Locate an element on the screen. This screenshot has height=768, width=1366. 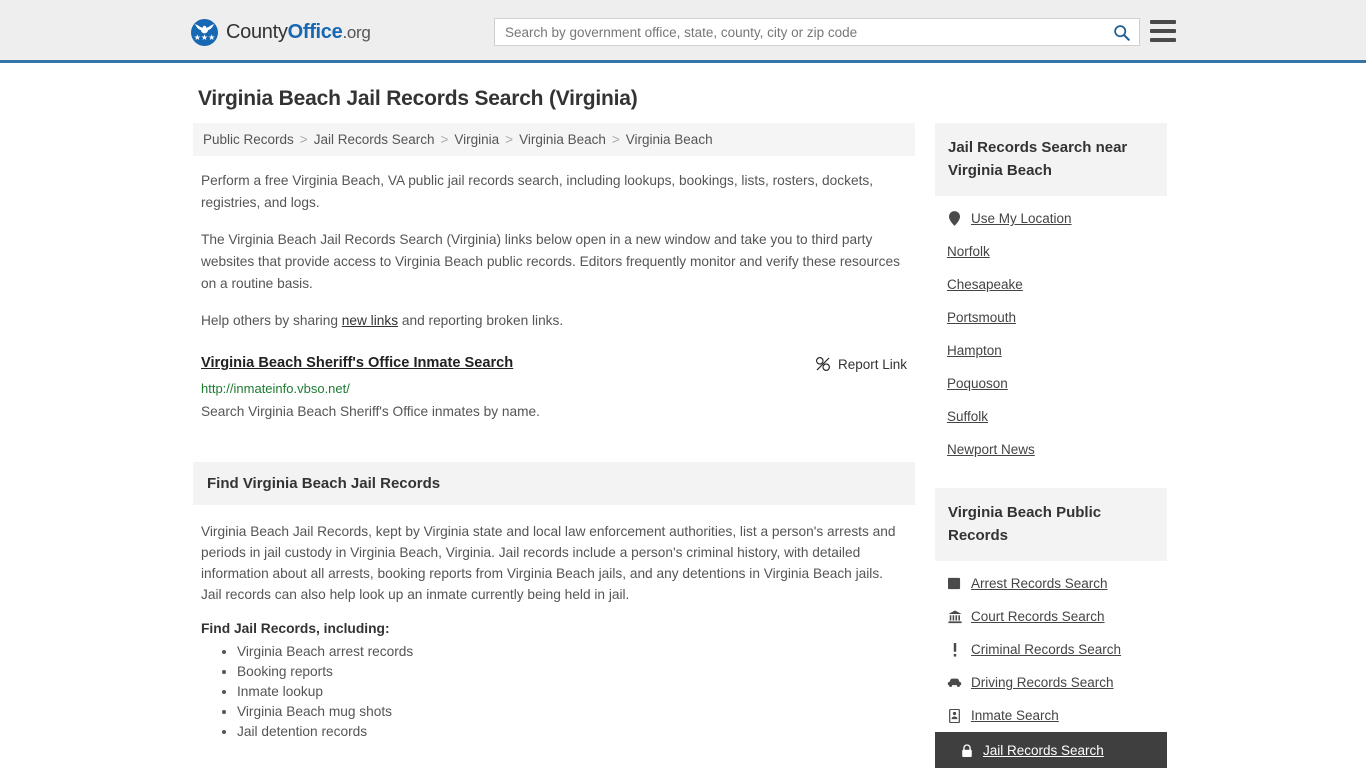
exclamation-icon is located at coordinates (954, 649).